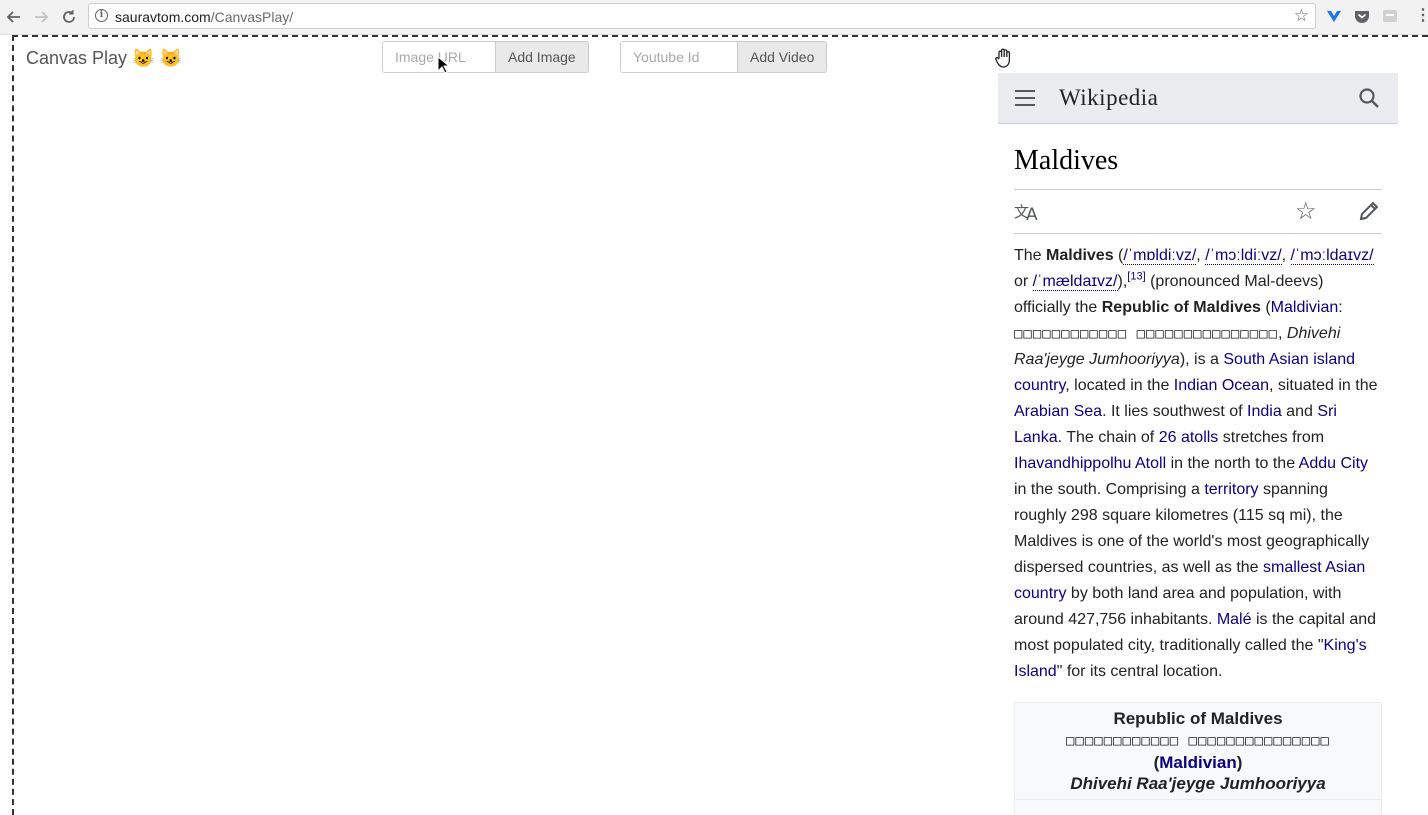 This screenshot has height=815, width=1428. Describe the element at coordinates (157, 58) in the screenshot. I see `cat-emoji: 😺 😺` at that location.